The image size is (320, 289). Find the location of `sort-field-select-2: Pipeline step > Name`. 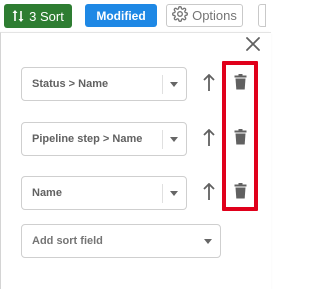

sort-field-select-2: Pipeline step > Name is located at coordinates (104, 139).